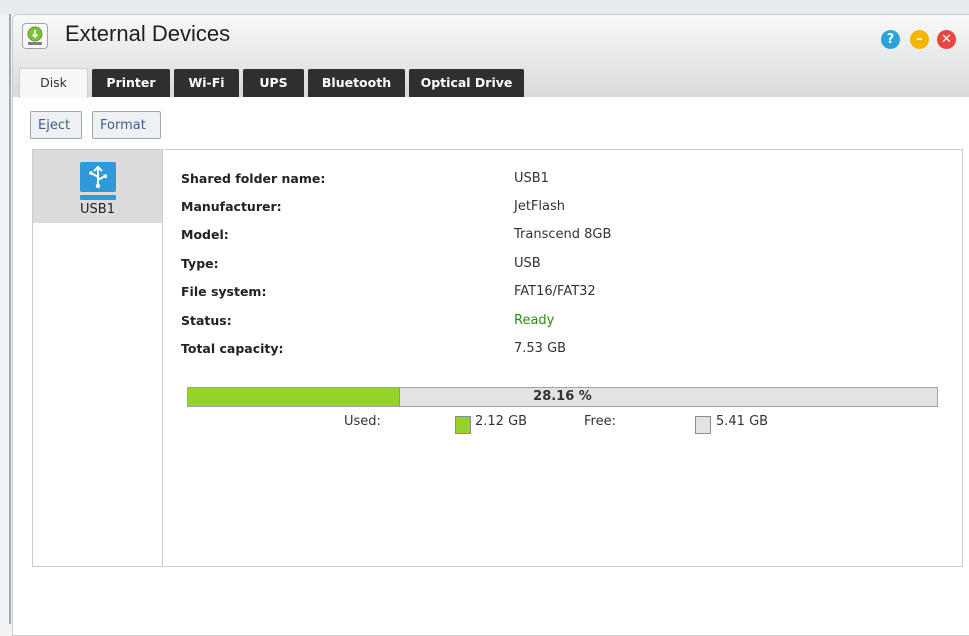  I want to click on detail-value: FAT16/FAT32, so click(555, 291).